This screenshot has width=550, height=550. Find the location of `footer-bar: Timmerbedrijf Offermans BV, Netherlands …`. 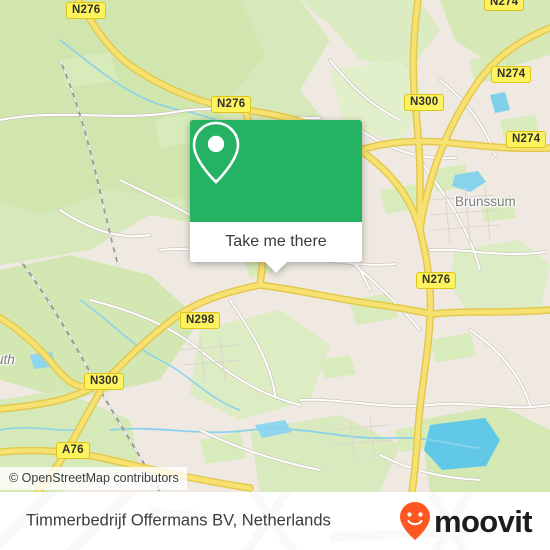

footer-bar: Timmerbedrijf Offermans BV, Netherlands … is located at coordinates (275, 521).